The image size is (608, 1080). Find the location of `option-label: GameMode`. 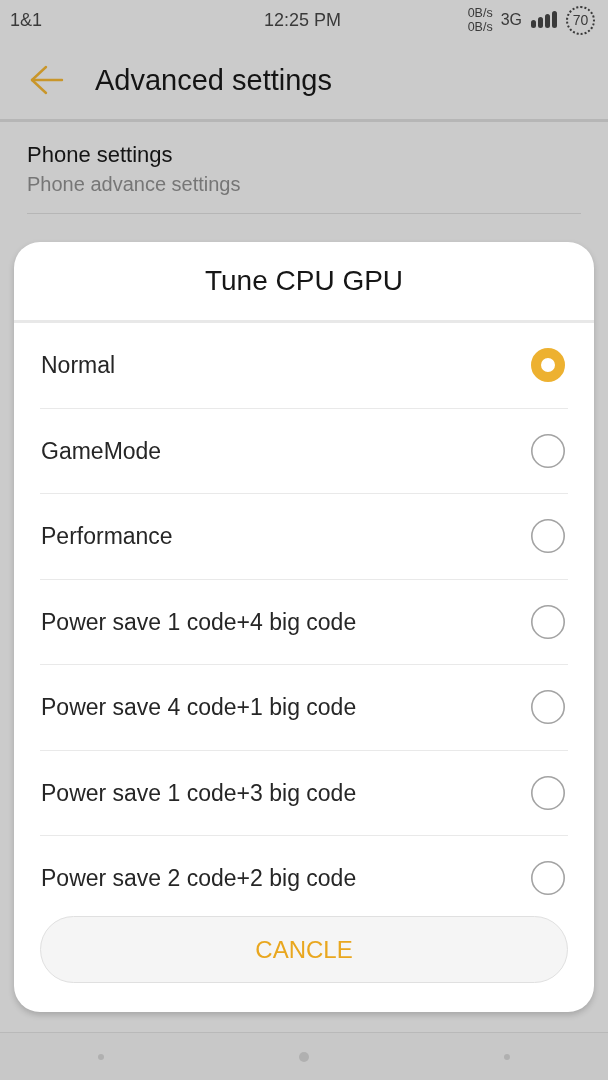

option-label: GameMode is located at coordinates (101, 450).